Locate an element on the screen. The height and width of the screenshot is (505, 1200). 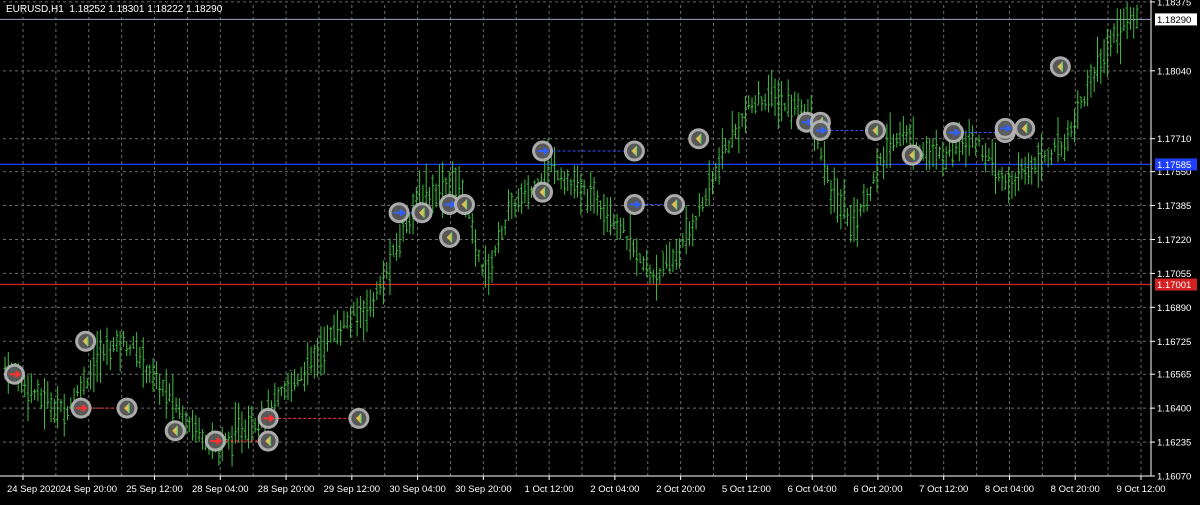
x-tick-label: 2 Oct 04:00 is located at coordinates (614, 489).